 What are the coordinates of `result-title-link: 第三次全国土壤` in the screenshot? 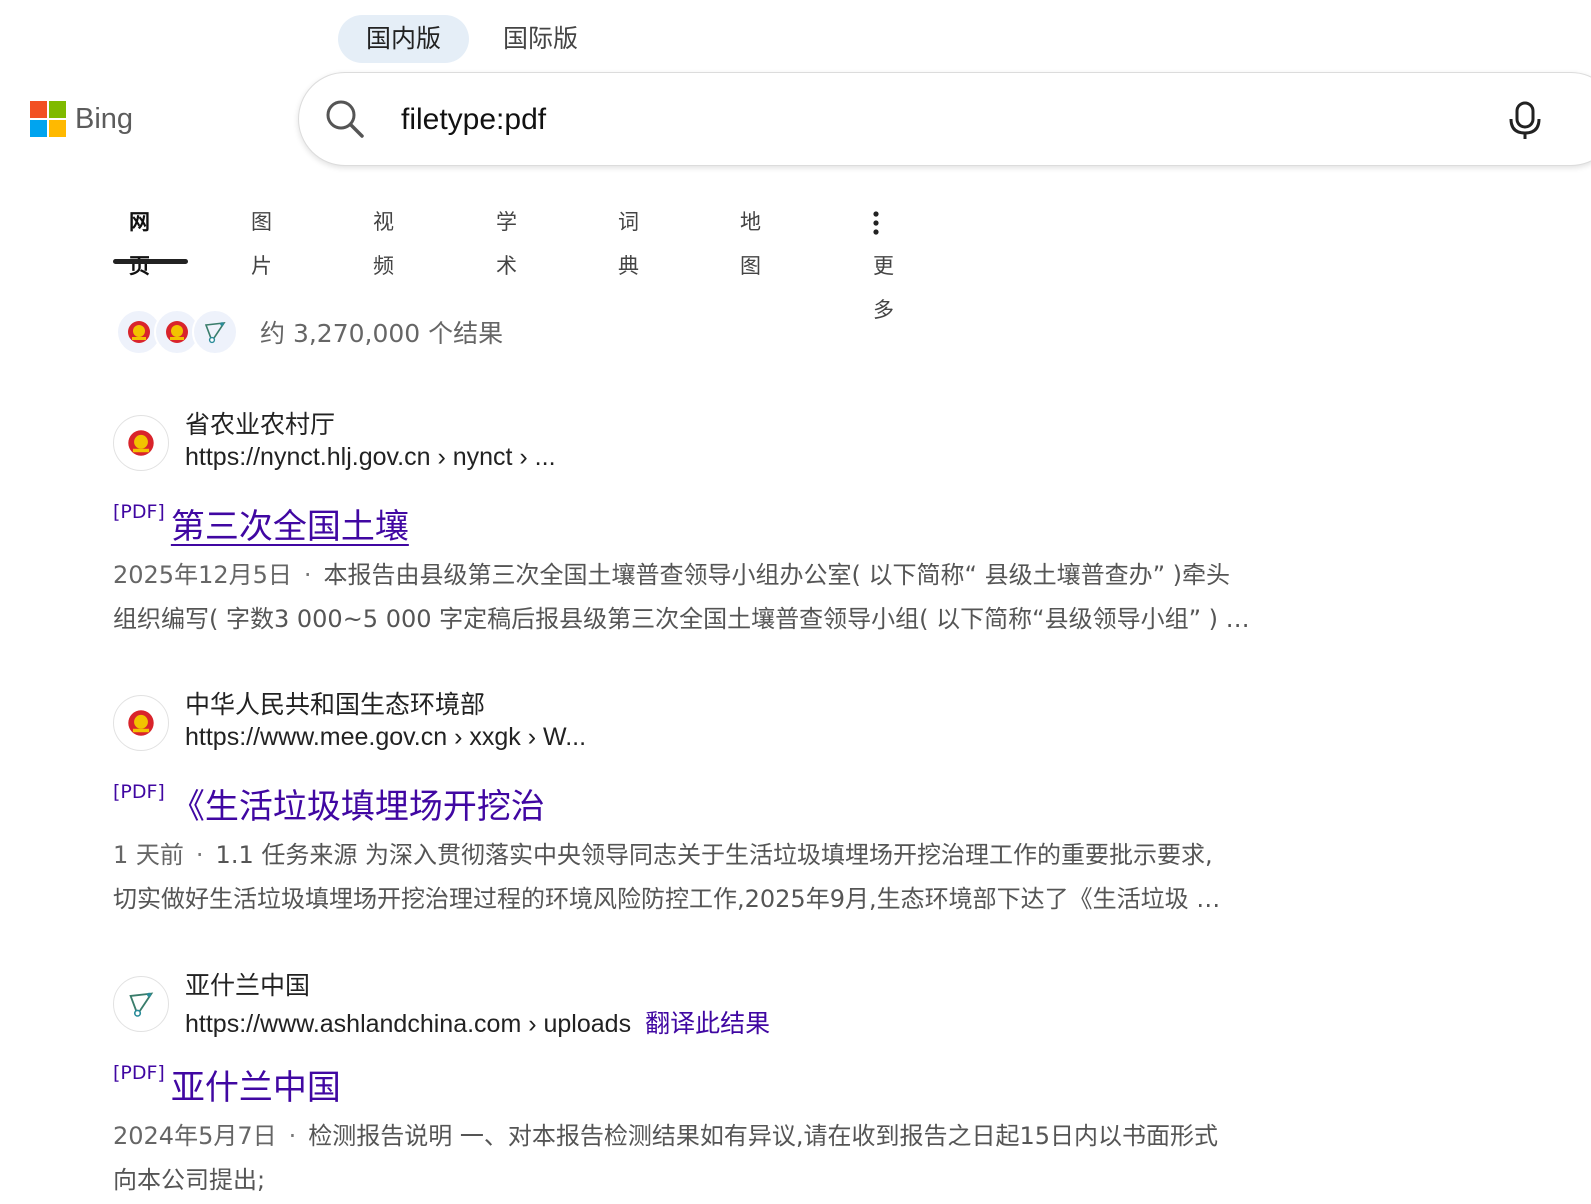 It's located at (290, 527).